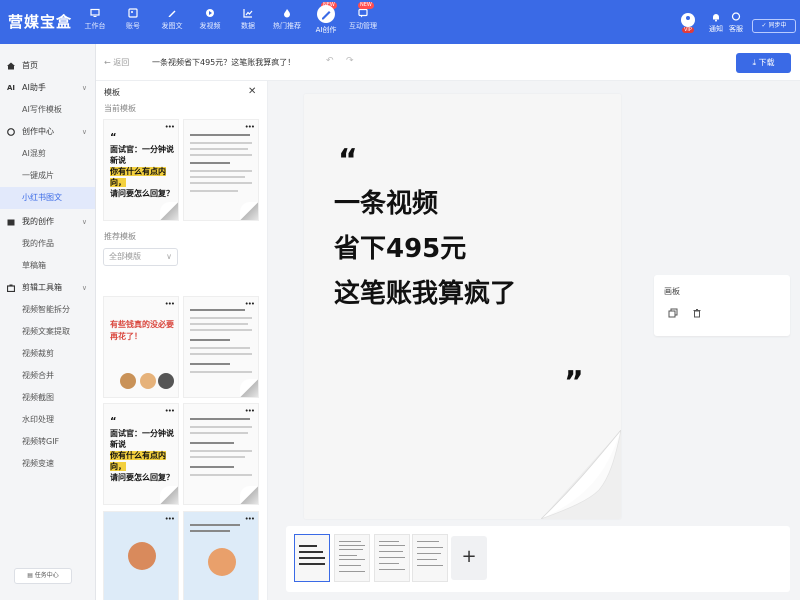 The image size is (800, 600). What do you see at coordinates (95, 19) in the screenshot?
I see `nav-workbench: 工作台` at bounding box center [95, 19].